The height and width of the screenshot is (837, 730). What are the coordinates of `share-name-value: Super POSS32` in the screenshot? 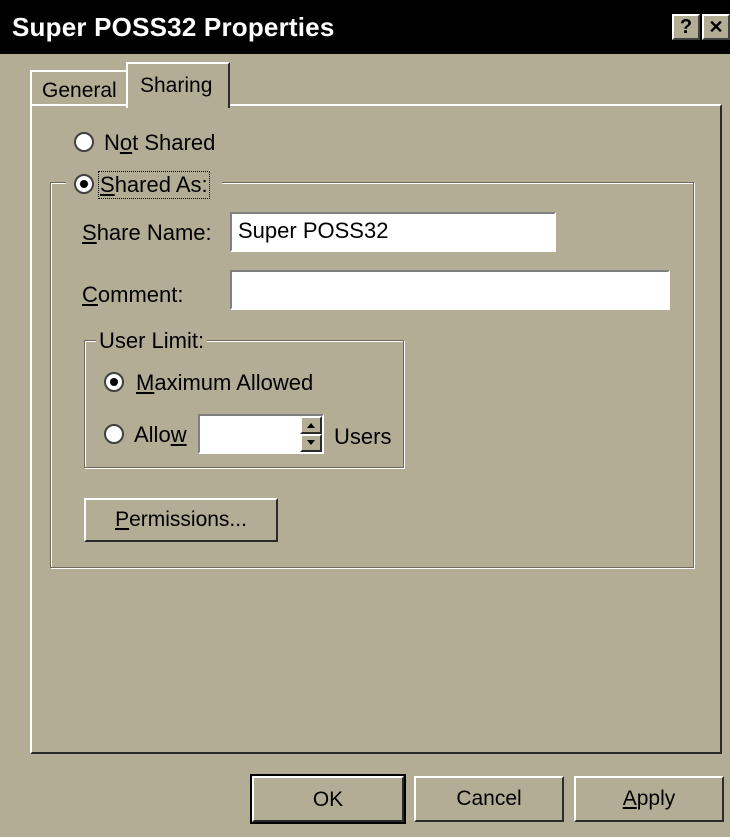 It's located at (313, 230).